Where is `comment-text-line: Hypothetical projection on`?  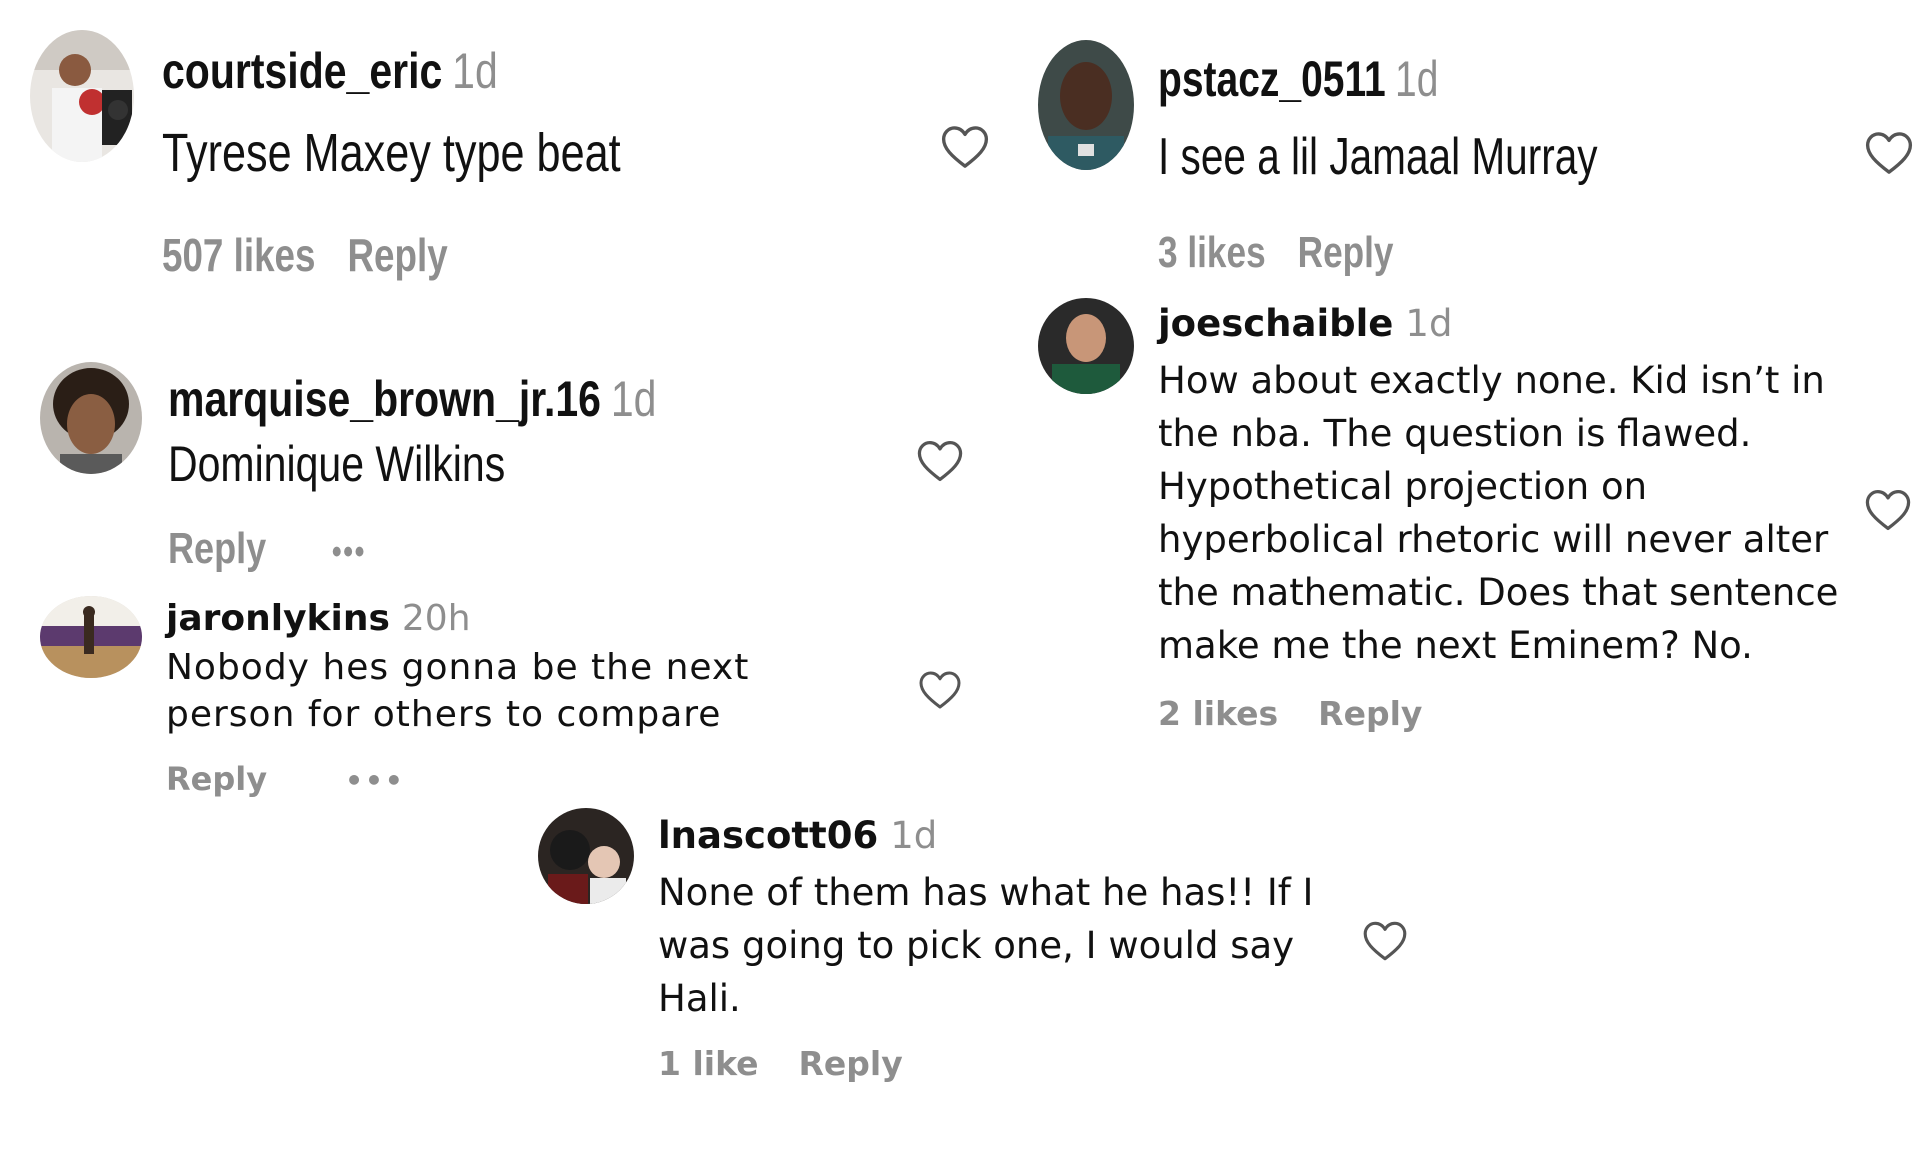
comment-text-line: Hypothetical projection on is located at coordinates (1403, 486).